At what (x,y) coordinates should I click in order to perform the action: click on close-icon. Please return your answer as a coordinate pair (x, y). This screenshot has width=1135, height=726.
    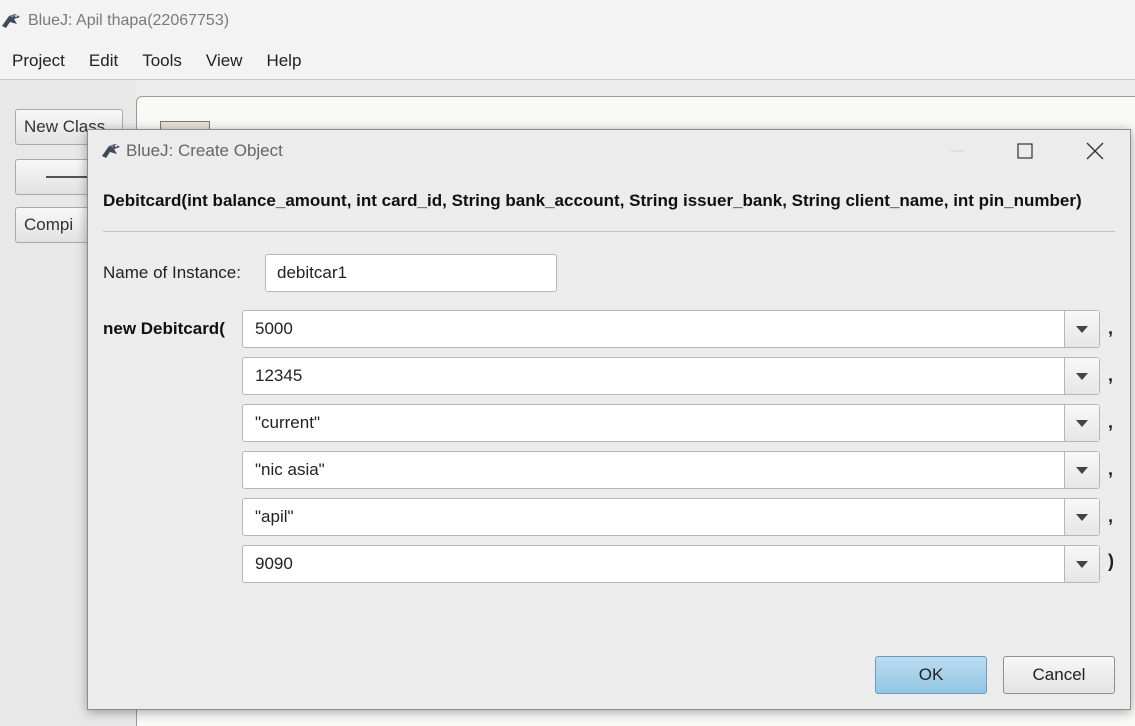
    Looking at the image, I should click on (1095, 151).